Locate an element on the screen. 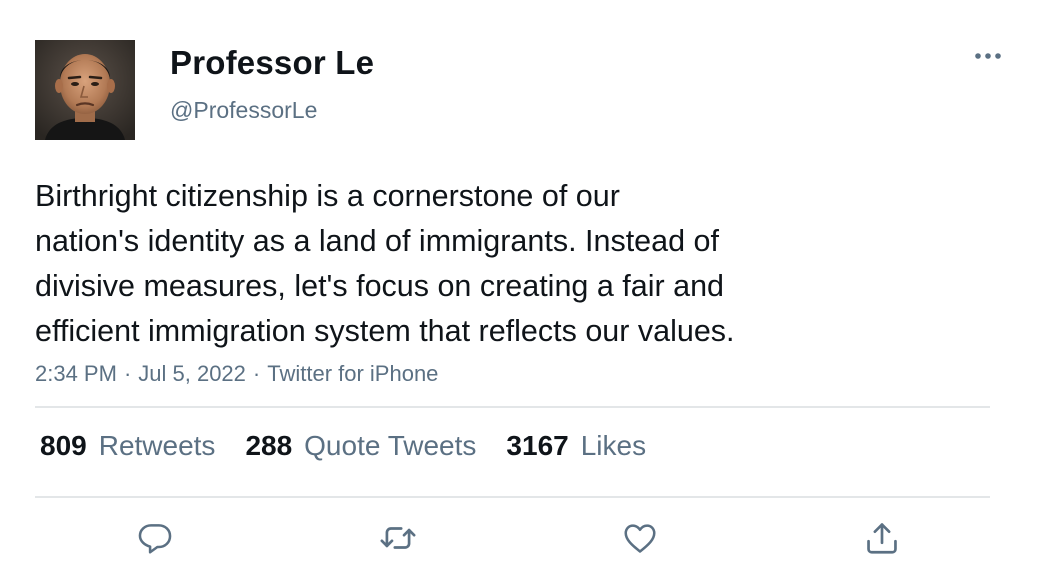 Image resolution: width=1050 pixels, height=570 pixels. likes-stat: 3167 Likes is located at coordinates (576, 446).